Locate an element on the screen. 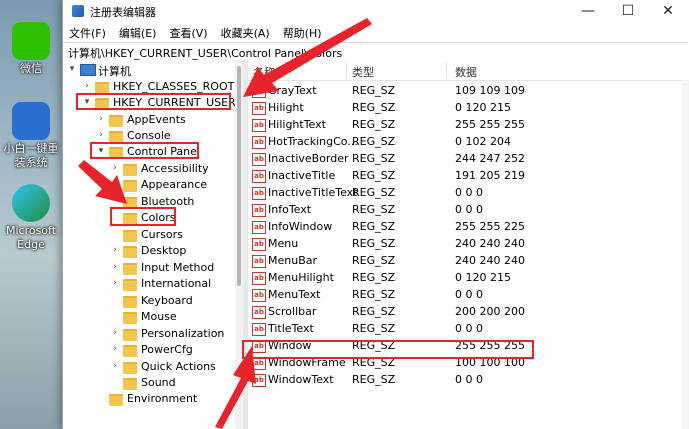  desktop-icon-edge: Microsoft Edge is located at coordinates (31, 218).